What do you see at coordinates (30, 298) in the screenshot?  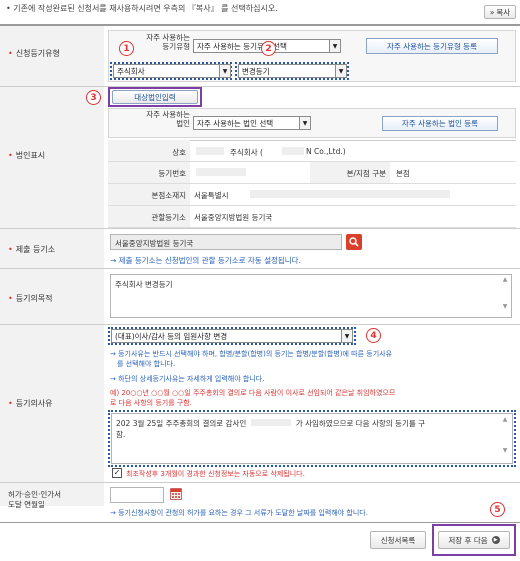 I see `purpose-label: • 등기의목적` at bounding box center [30, 298].